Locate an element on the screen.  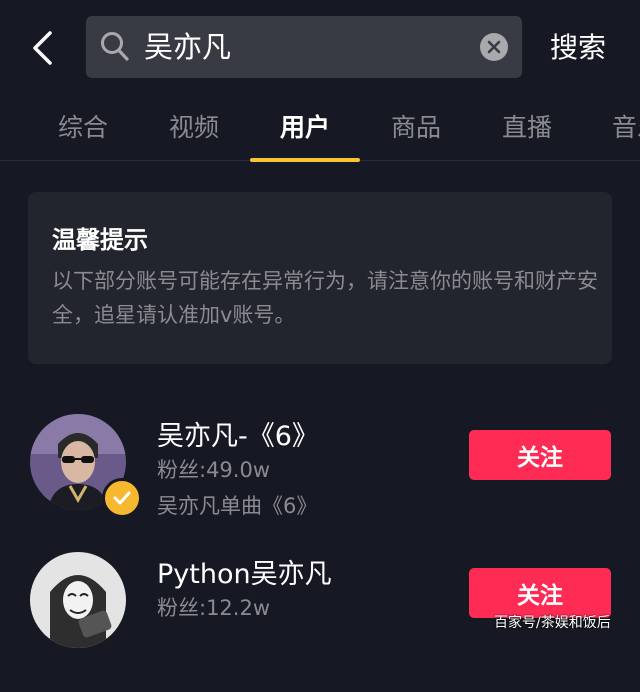
verified-badge-icon is located at coordinates (122, 498).